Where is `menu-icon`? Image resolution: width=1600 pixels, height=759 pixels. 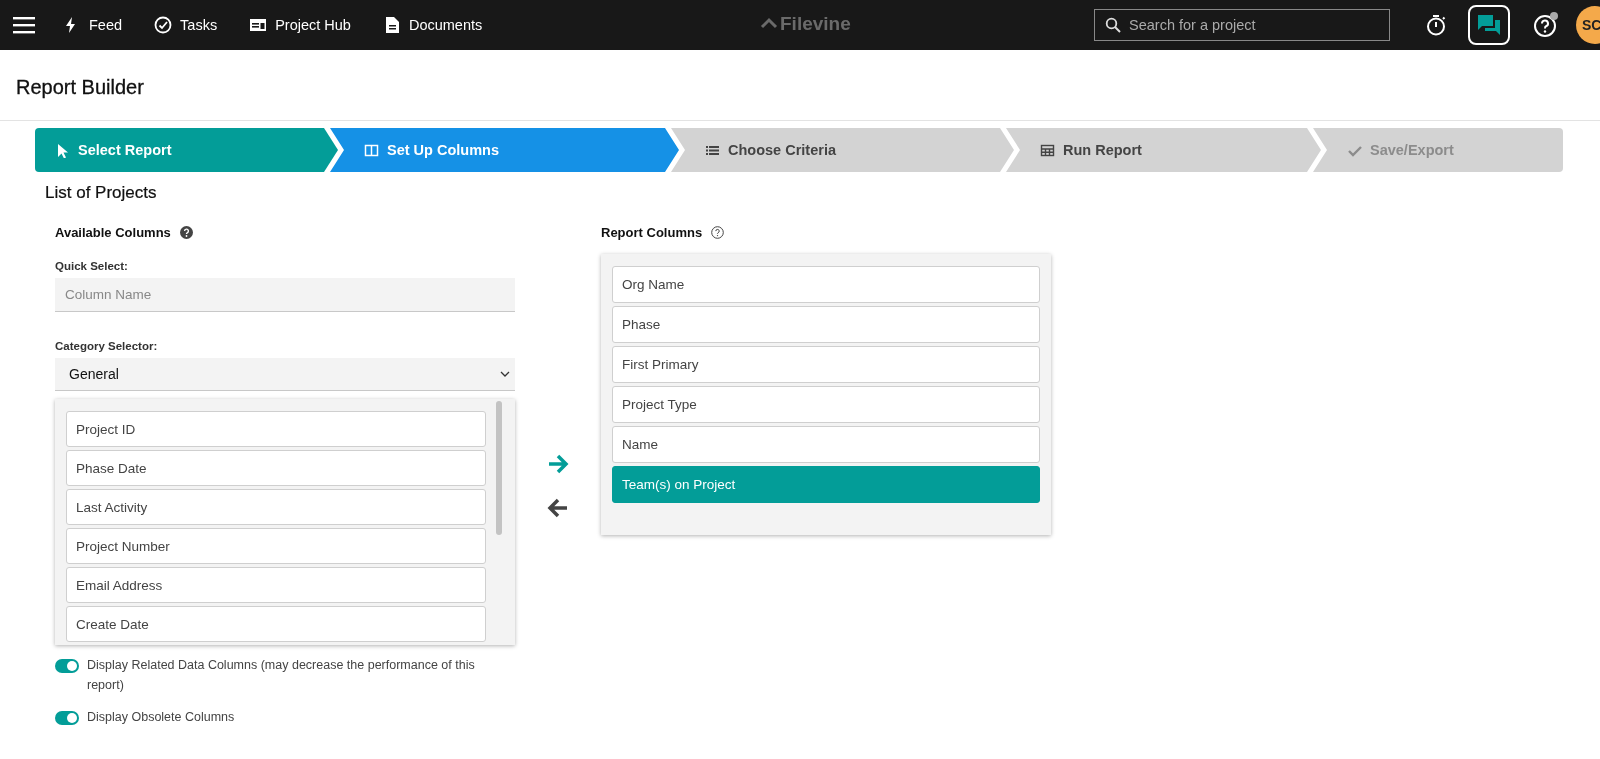
menu-icon is located at coordinates (24, 25).